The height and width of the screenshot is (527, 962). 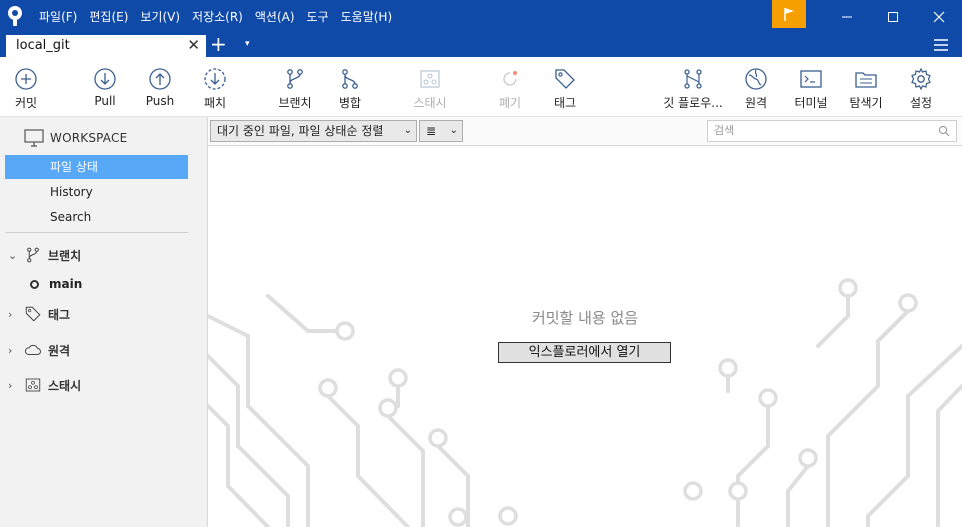 I want to click on fetch-label: 패치, so click(x=215, y=103).